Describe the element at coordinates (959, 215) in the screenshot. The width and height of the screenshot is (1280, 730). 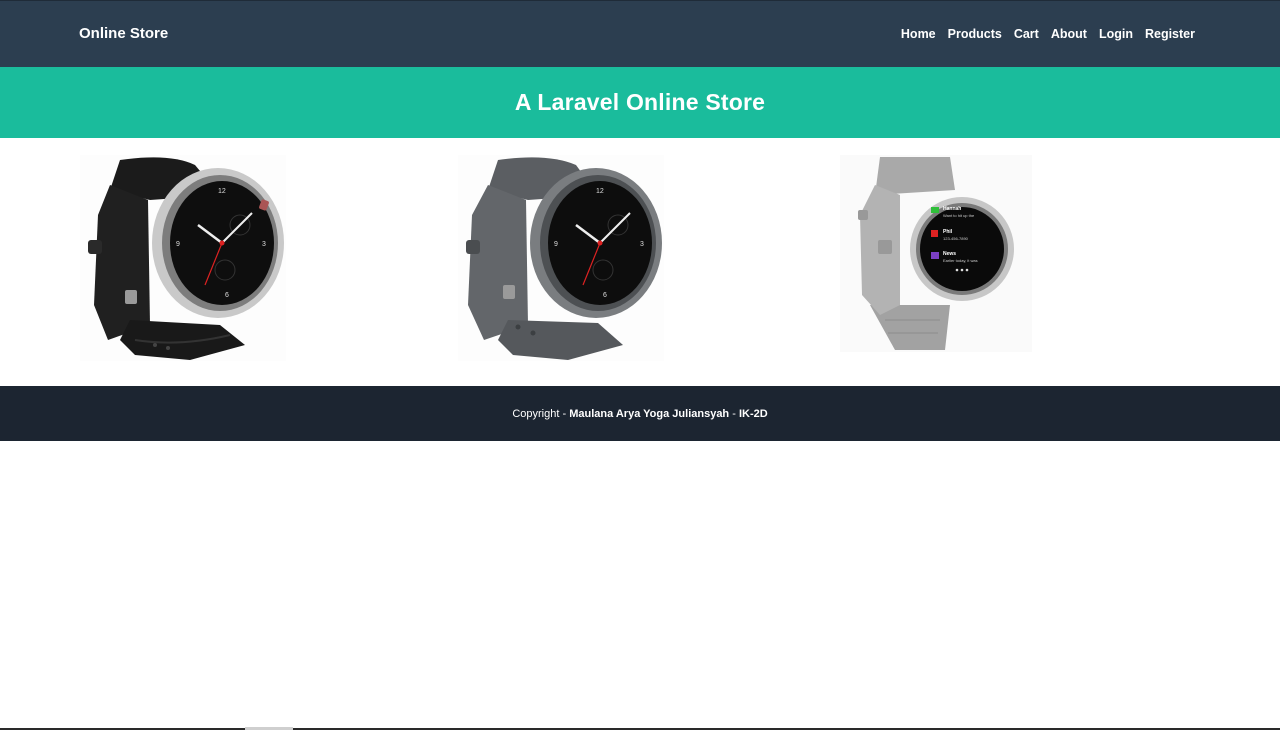
I see `screen-item-1-subtitle: Want to hit up the` at that location.